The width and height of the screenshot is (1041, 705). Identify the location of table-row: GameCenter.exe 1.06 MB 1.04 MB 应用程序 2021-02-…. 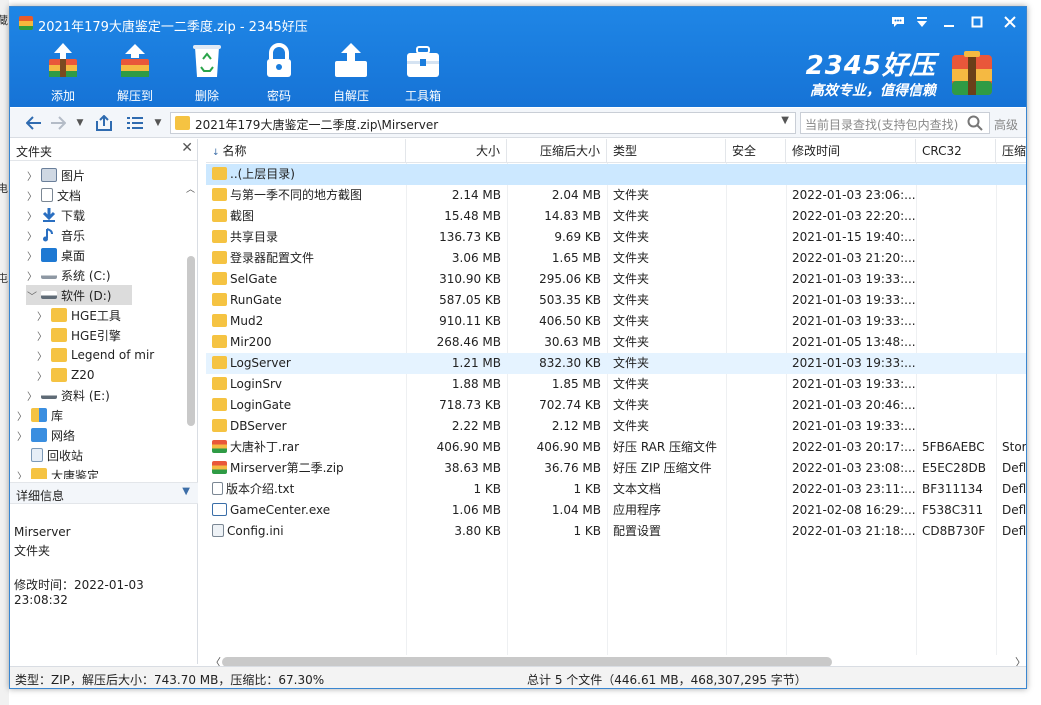
(616, 510).